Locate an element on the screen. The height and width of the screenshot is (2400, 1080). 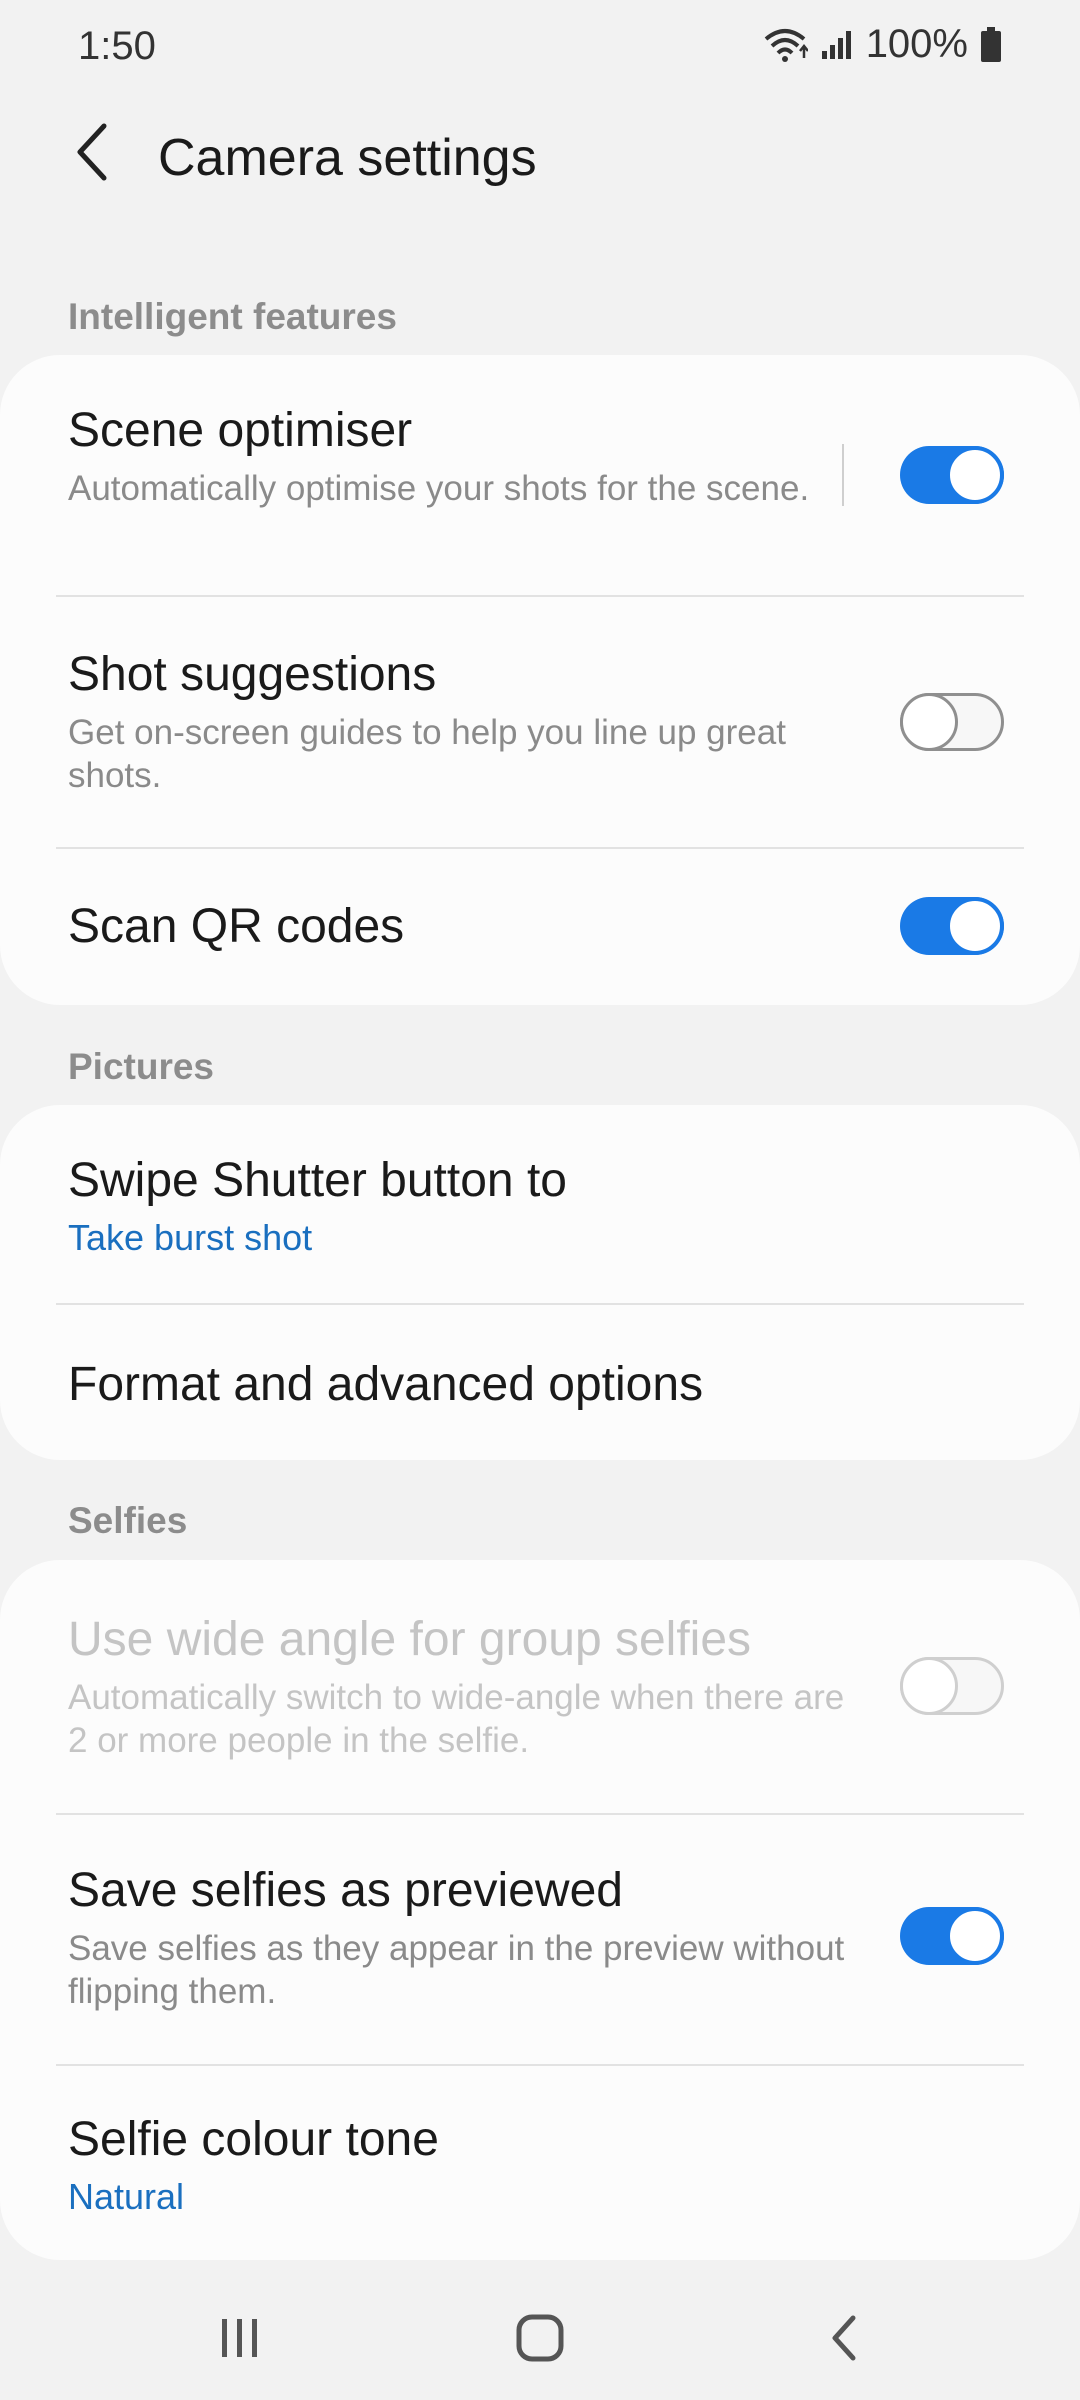
swipe-shutter-value: Take burst shot is located at coordinates (190, 1237).